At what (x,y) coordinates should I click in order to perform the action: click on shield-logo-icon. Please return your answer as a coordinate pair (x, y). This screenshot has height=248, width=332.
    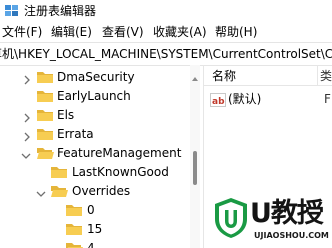
    Looking at the image, I should click on (231, 218).